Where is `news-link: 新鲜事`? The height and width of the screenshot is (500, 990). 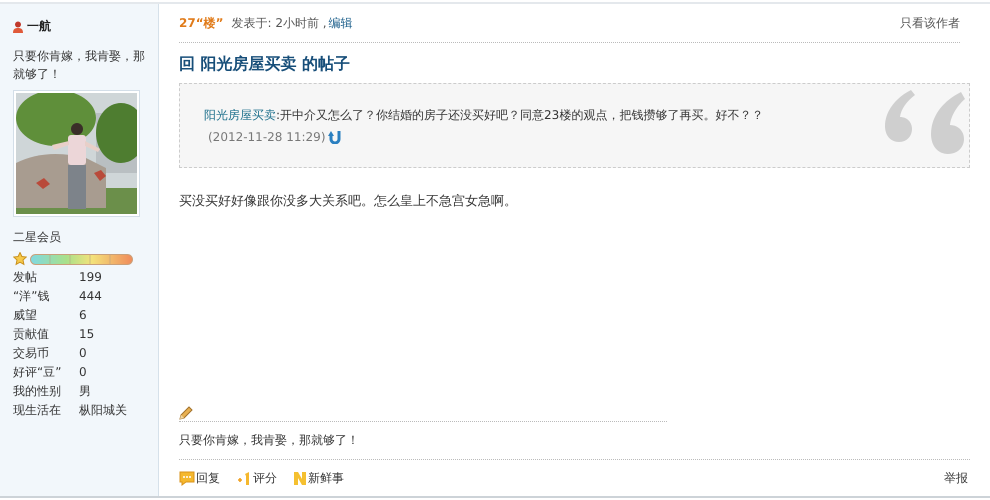
news-link: 新鲜事 is located at coordinates (318, 478).